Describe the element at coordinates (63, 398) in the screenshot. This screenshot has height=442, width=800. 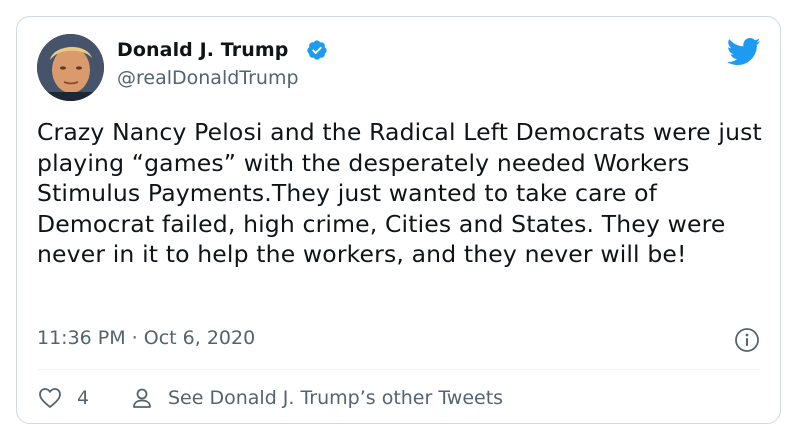
I see `like-button: 4` at that location.